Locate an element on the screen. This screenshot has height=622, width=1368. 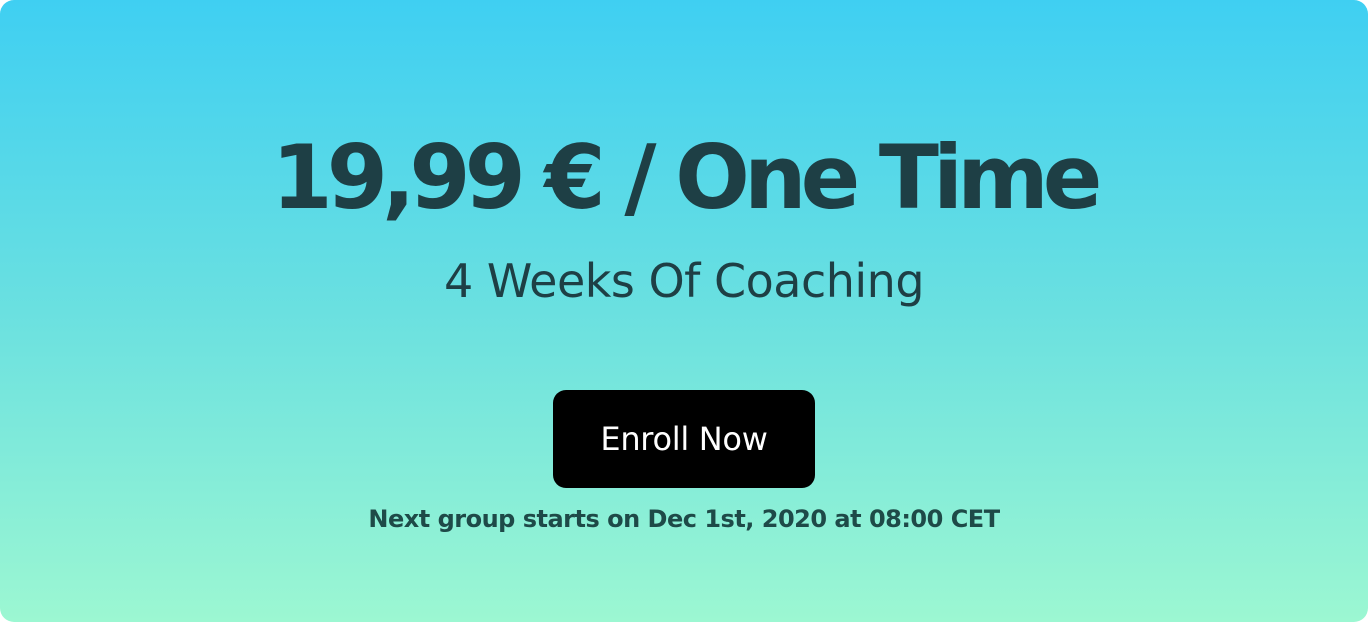
price-heading: 19,99 € / One Time is located at coordinates (687, 177).